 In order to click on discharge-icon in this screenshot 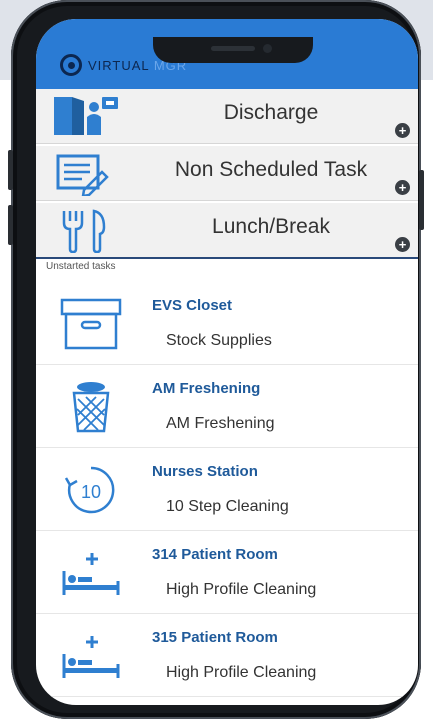, I will do `click(86, 116)`.